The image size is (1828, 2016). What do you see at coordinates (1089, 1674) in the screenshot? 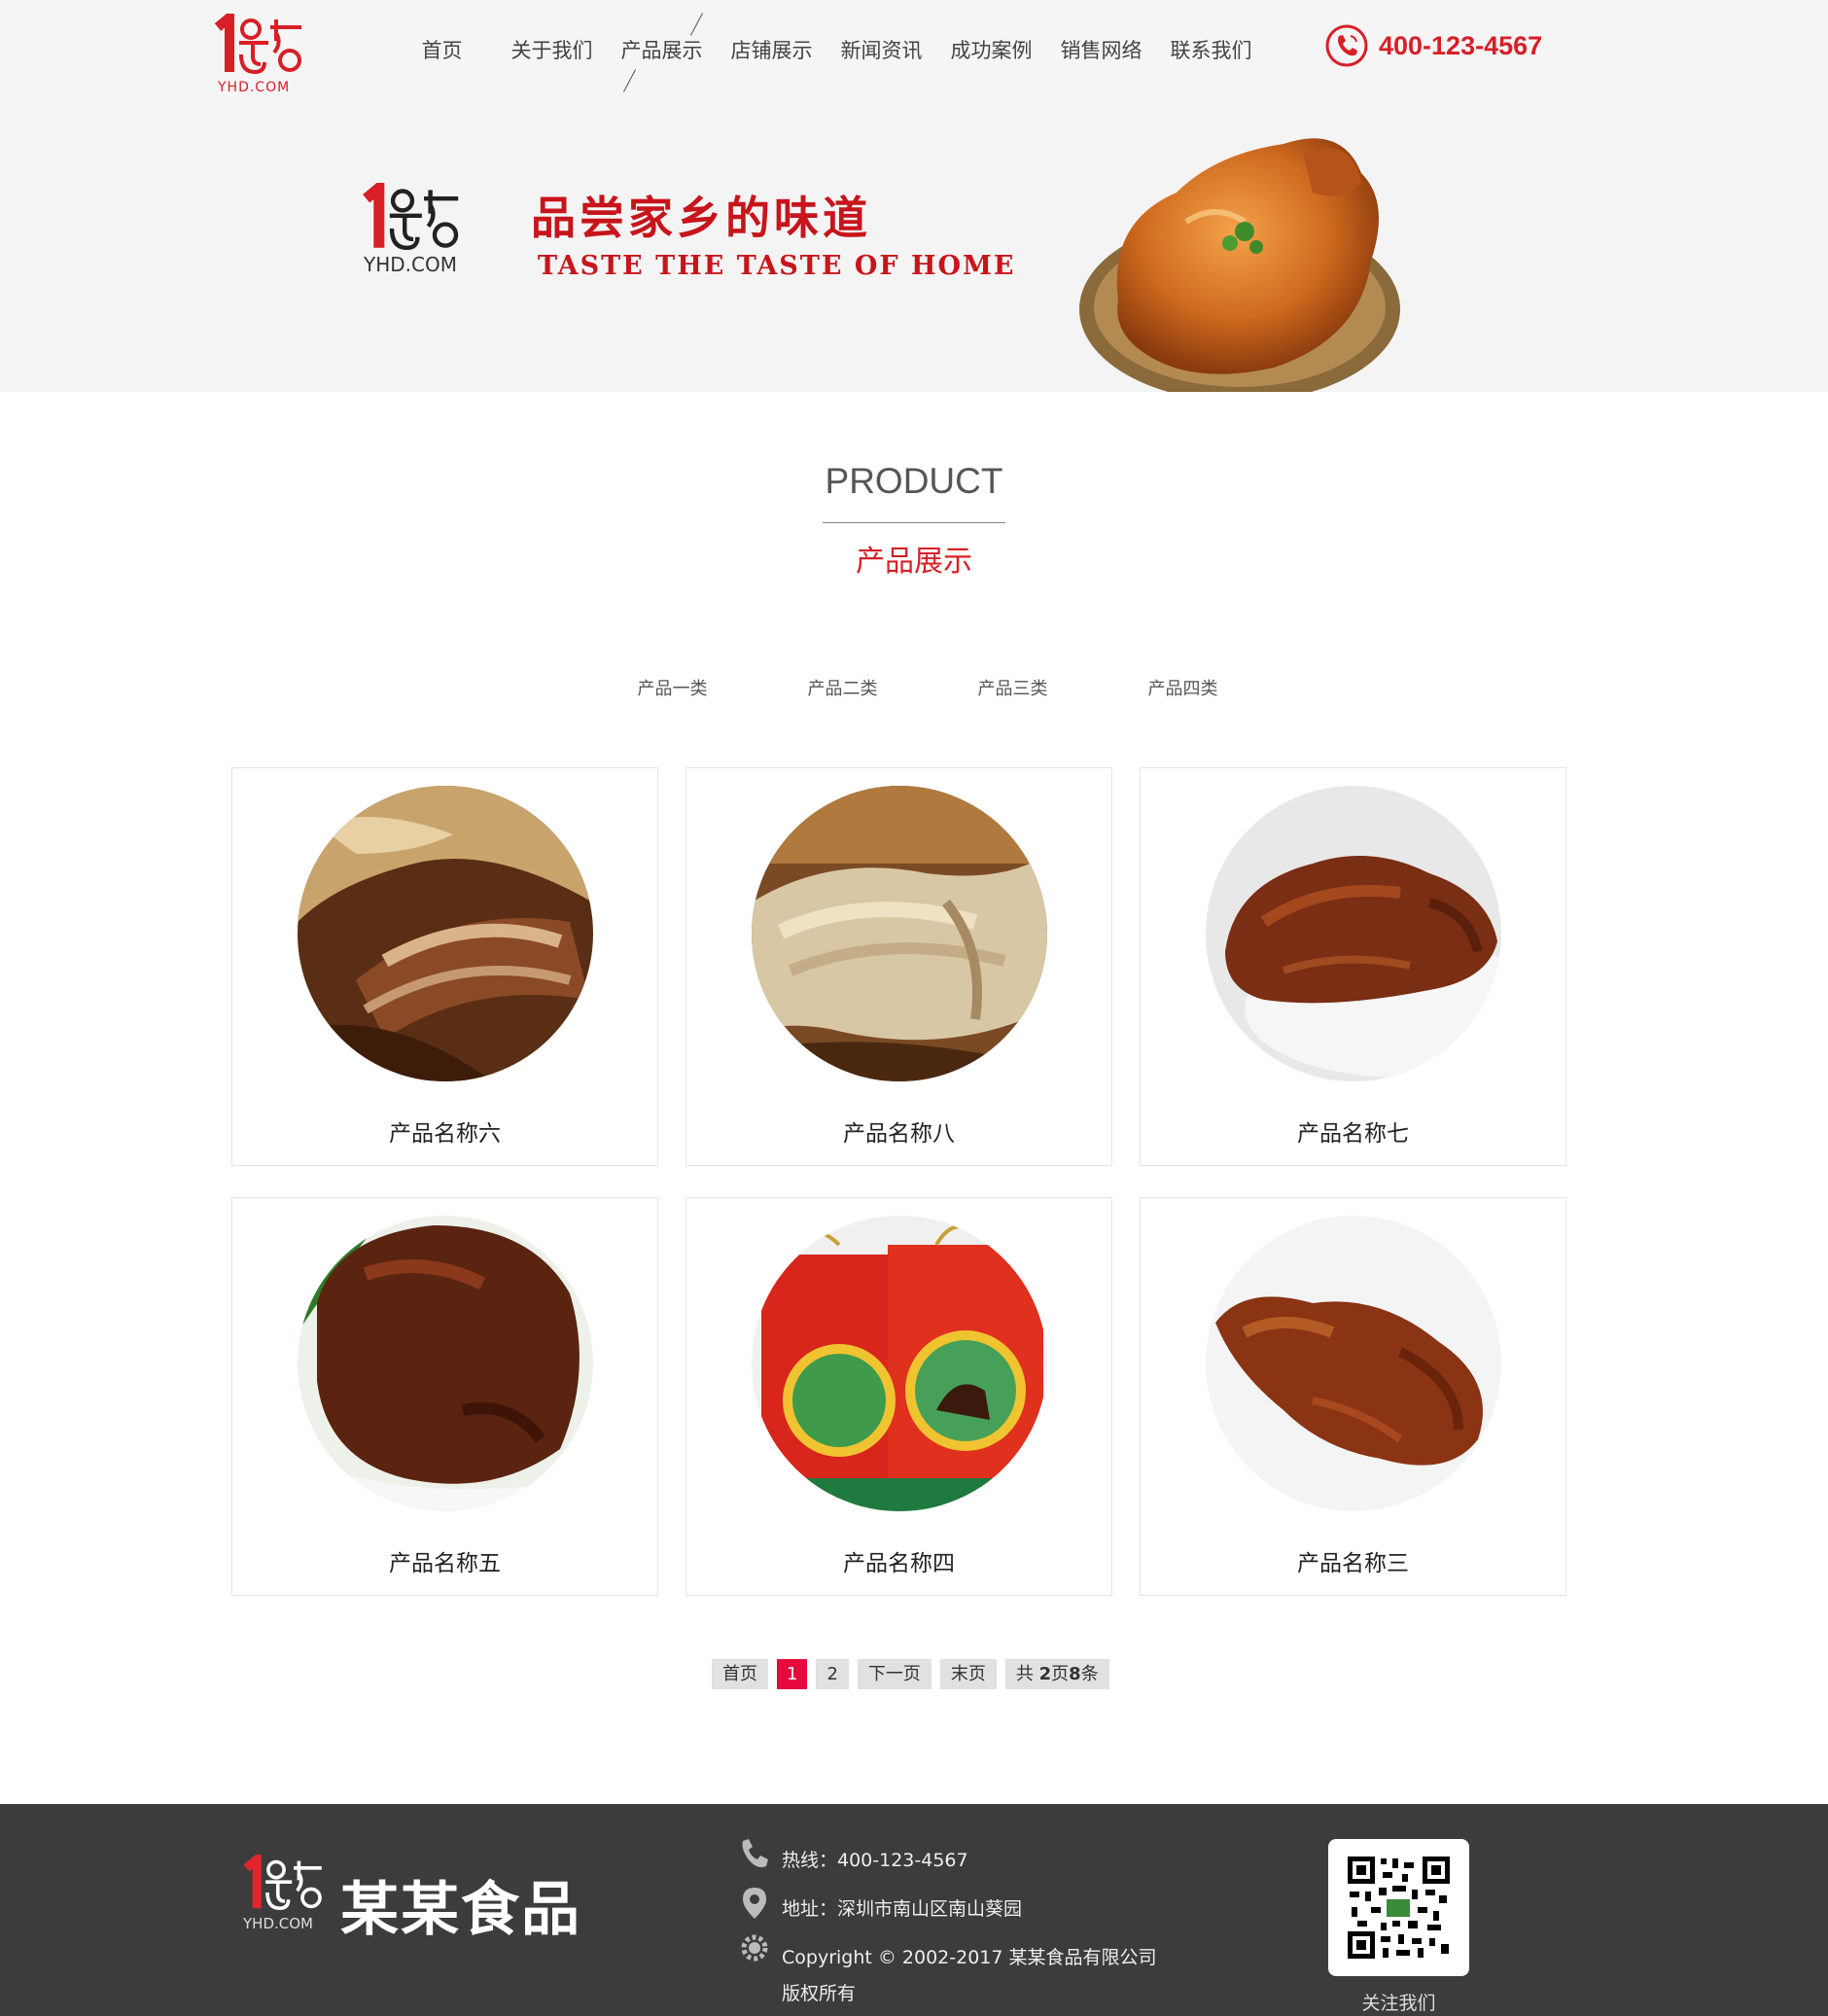
I see `pager-summary-suffix: 条` at bounding box center [1089, 1674].